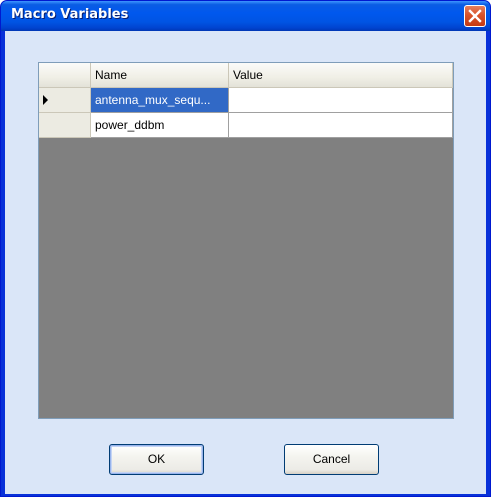 This screenshot has width=491, height=497. Describe the element at coordinates (341, 75) in the screenshot. I see `column-header-value: Value` at that location.